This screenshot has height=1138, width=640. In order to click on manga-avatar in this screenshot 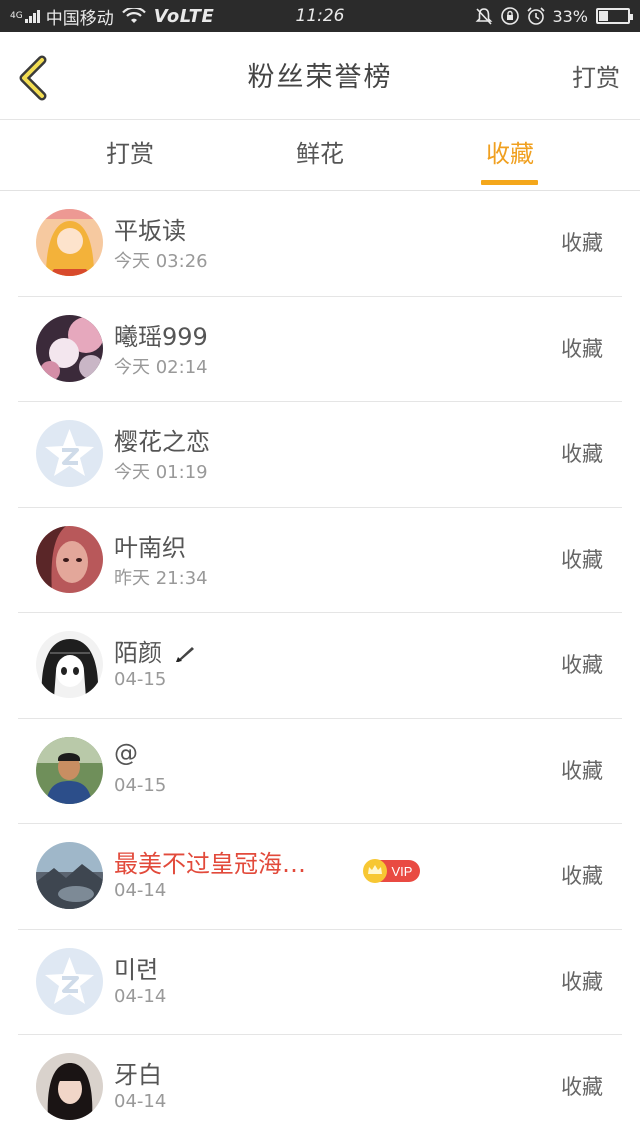, I will do `click(69, 664)`.